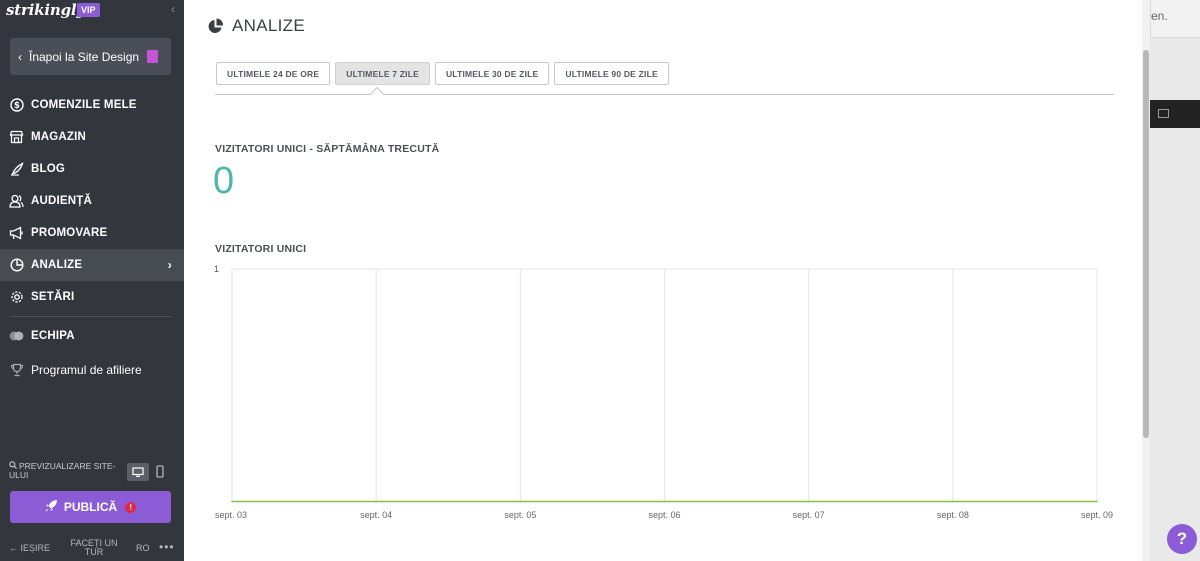 The image size is (1200, 561). Describe the element at coordinates (92, 336) in the screenshot. I see `sidebar-item-team: ECHIPA` at that location.